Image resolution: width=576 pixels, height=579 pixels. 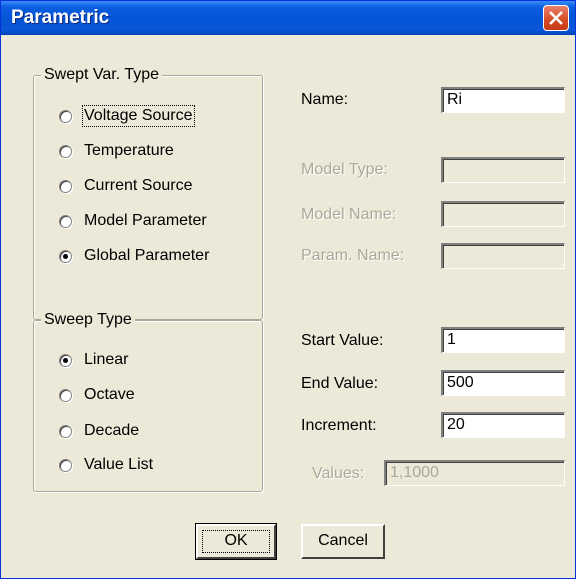 What do you see at coordinates (340, 383) in the screenshot?
I see `end-value-label: End Value:` at bounding box center [340, 383].